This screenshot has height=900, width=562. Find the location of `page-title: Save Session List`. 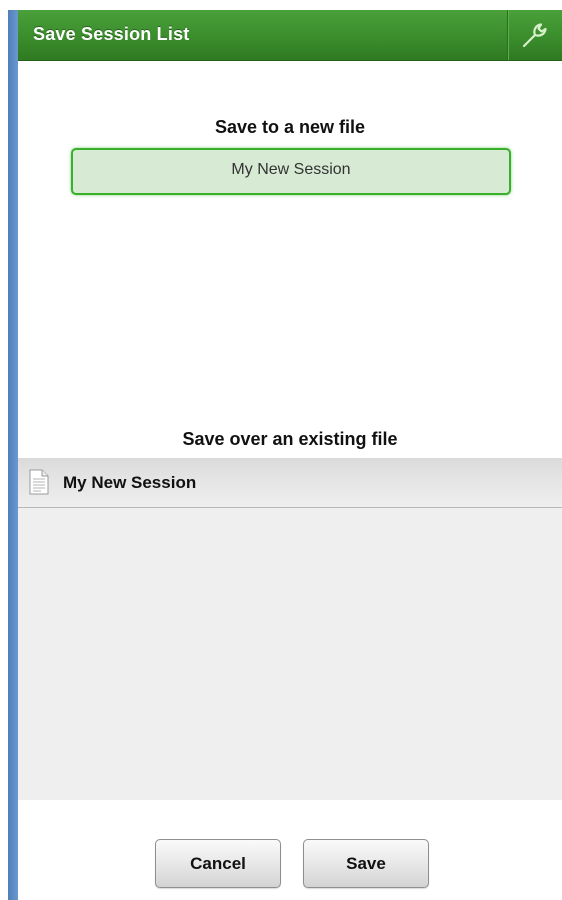

page-title: Save Session List is located at coordinates (111, 34).